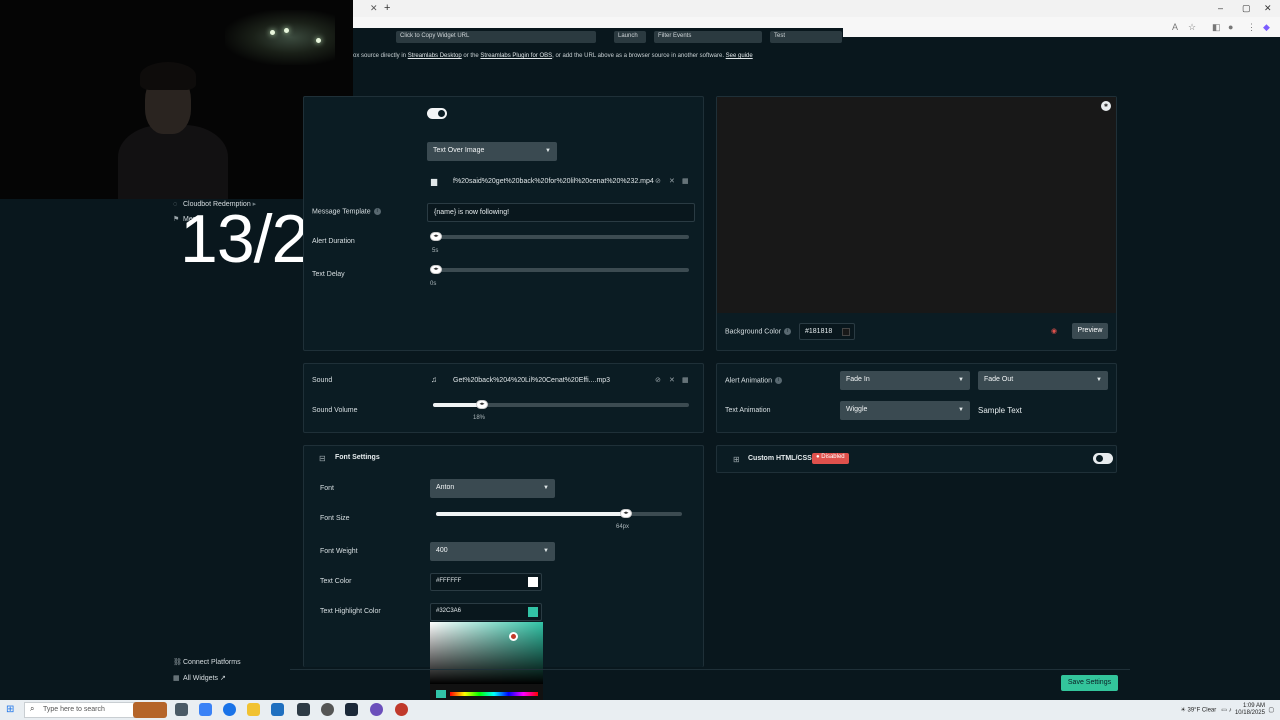  I want to click on color-picker-cursor, so click(513, 636).